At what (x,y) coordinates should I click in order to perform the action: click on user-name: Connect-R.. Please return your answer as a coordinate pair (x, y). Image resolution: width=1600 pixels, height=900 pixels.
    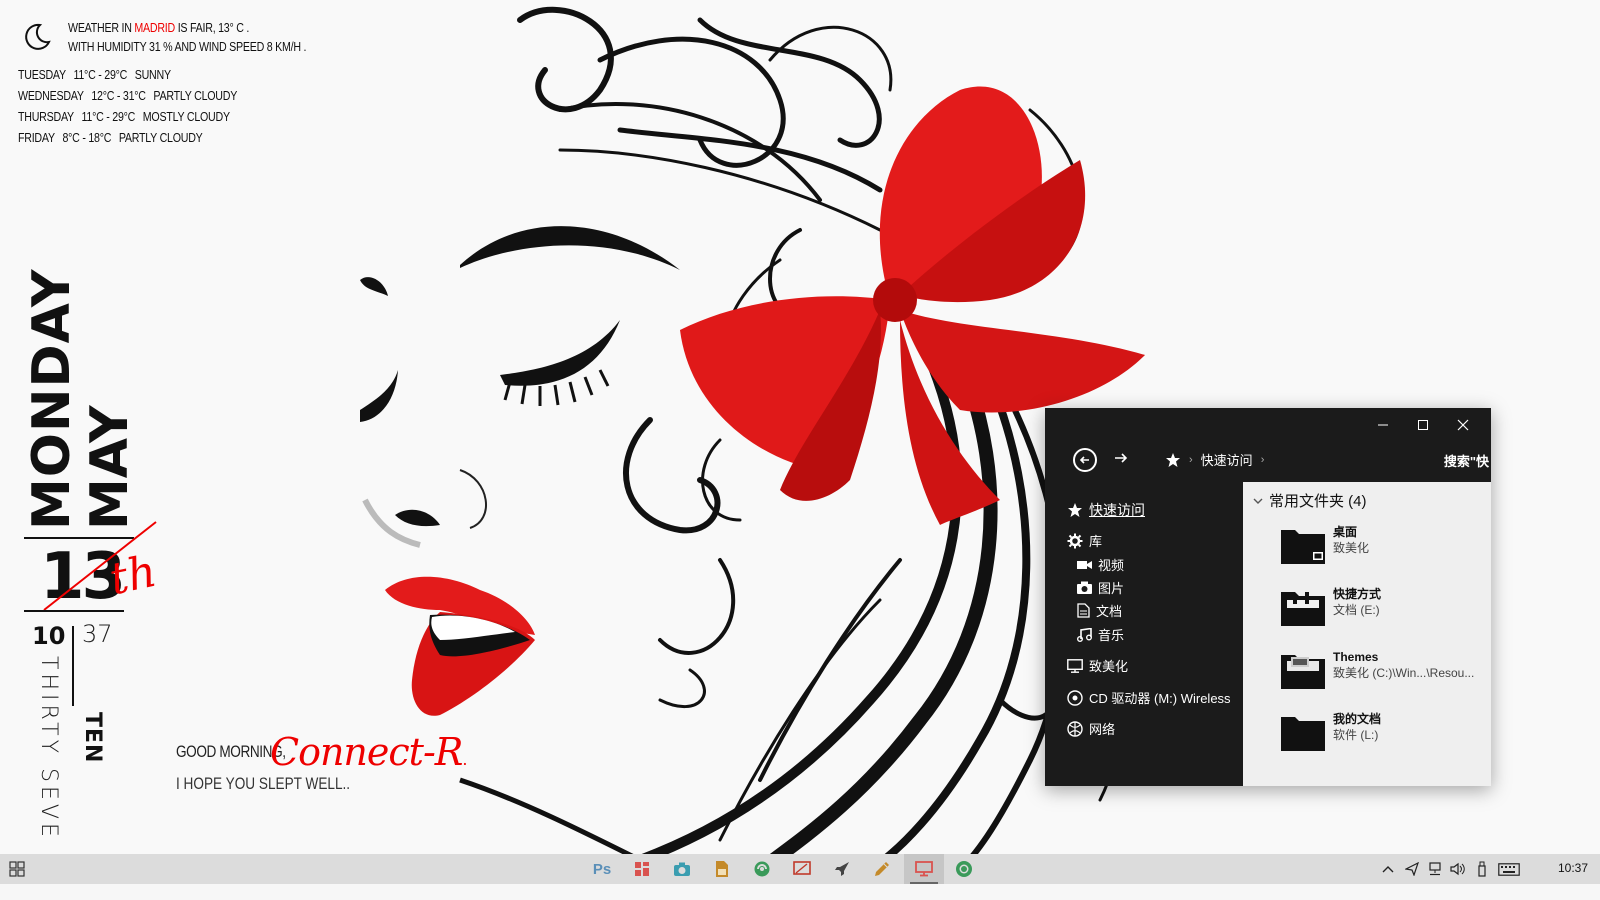
    Looking at the image, I should click on (369, 752).